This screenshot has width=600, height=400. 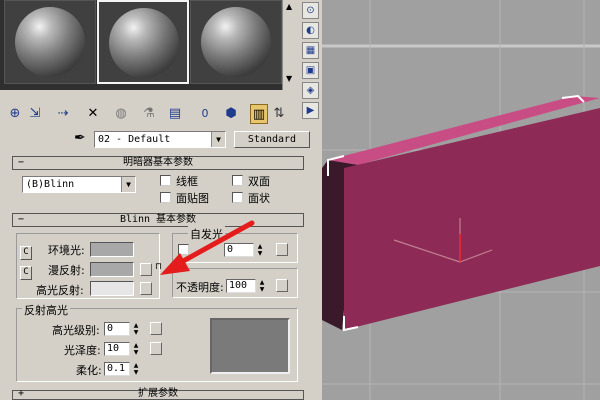 What do you see at coordinates (21, 393) in the screenshot?
I see `plus-icon: +` at bounding box center [21, 393].